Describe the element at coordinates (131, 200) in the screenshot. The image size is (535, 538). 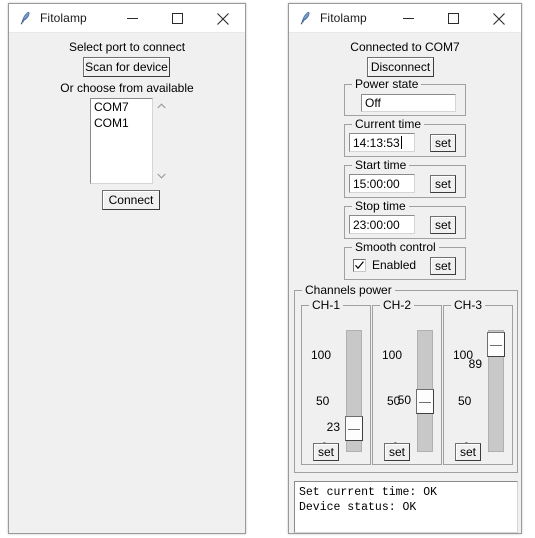
I see `connect-button: Connect` at that location.